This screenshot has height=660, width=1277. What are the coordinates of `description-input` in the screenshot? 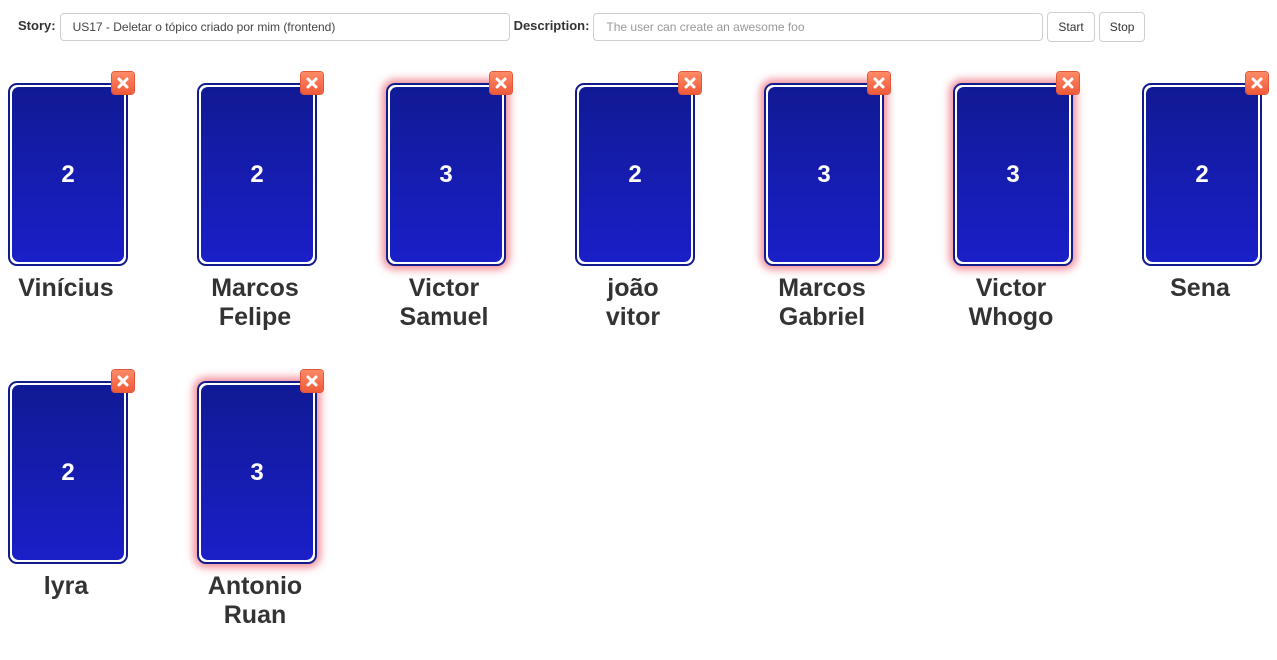 It's located at (818, 27).